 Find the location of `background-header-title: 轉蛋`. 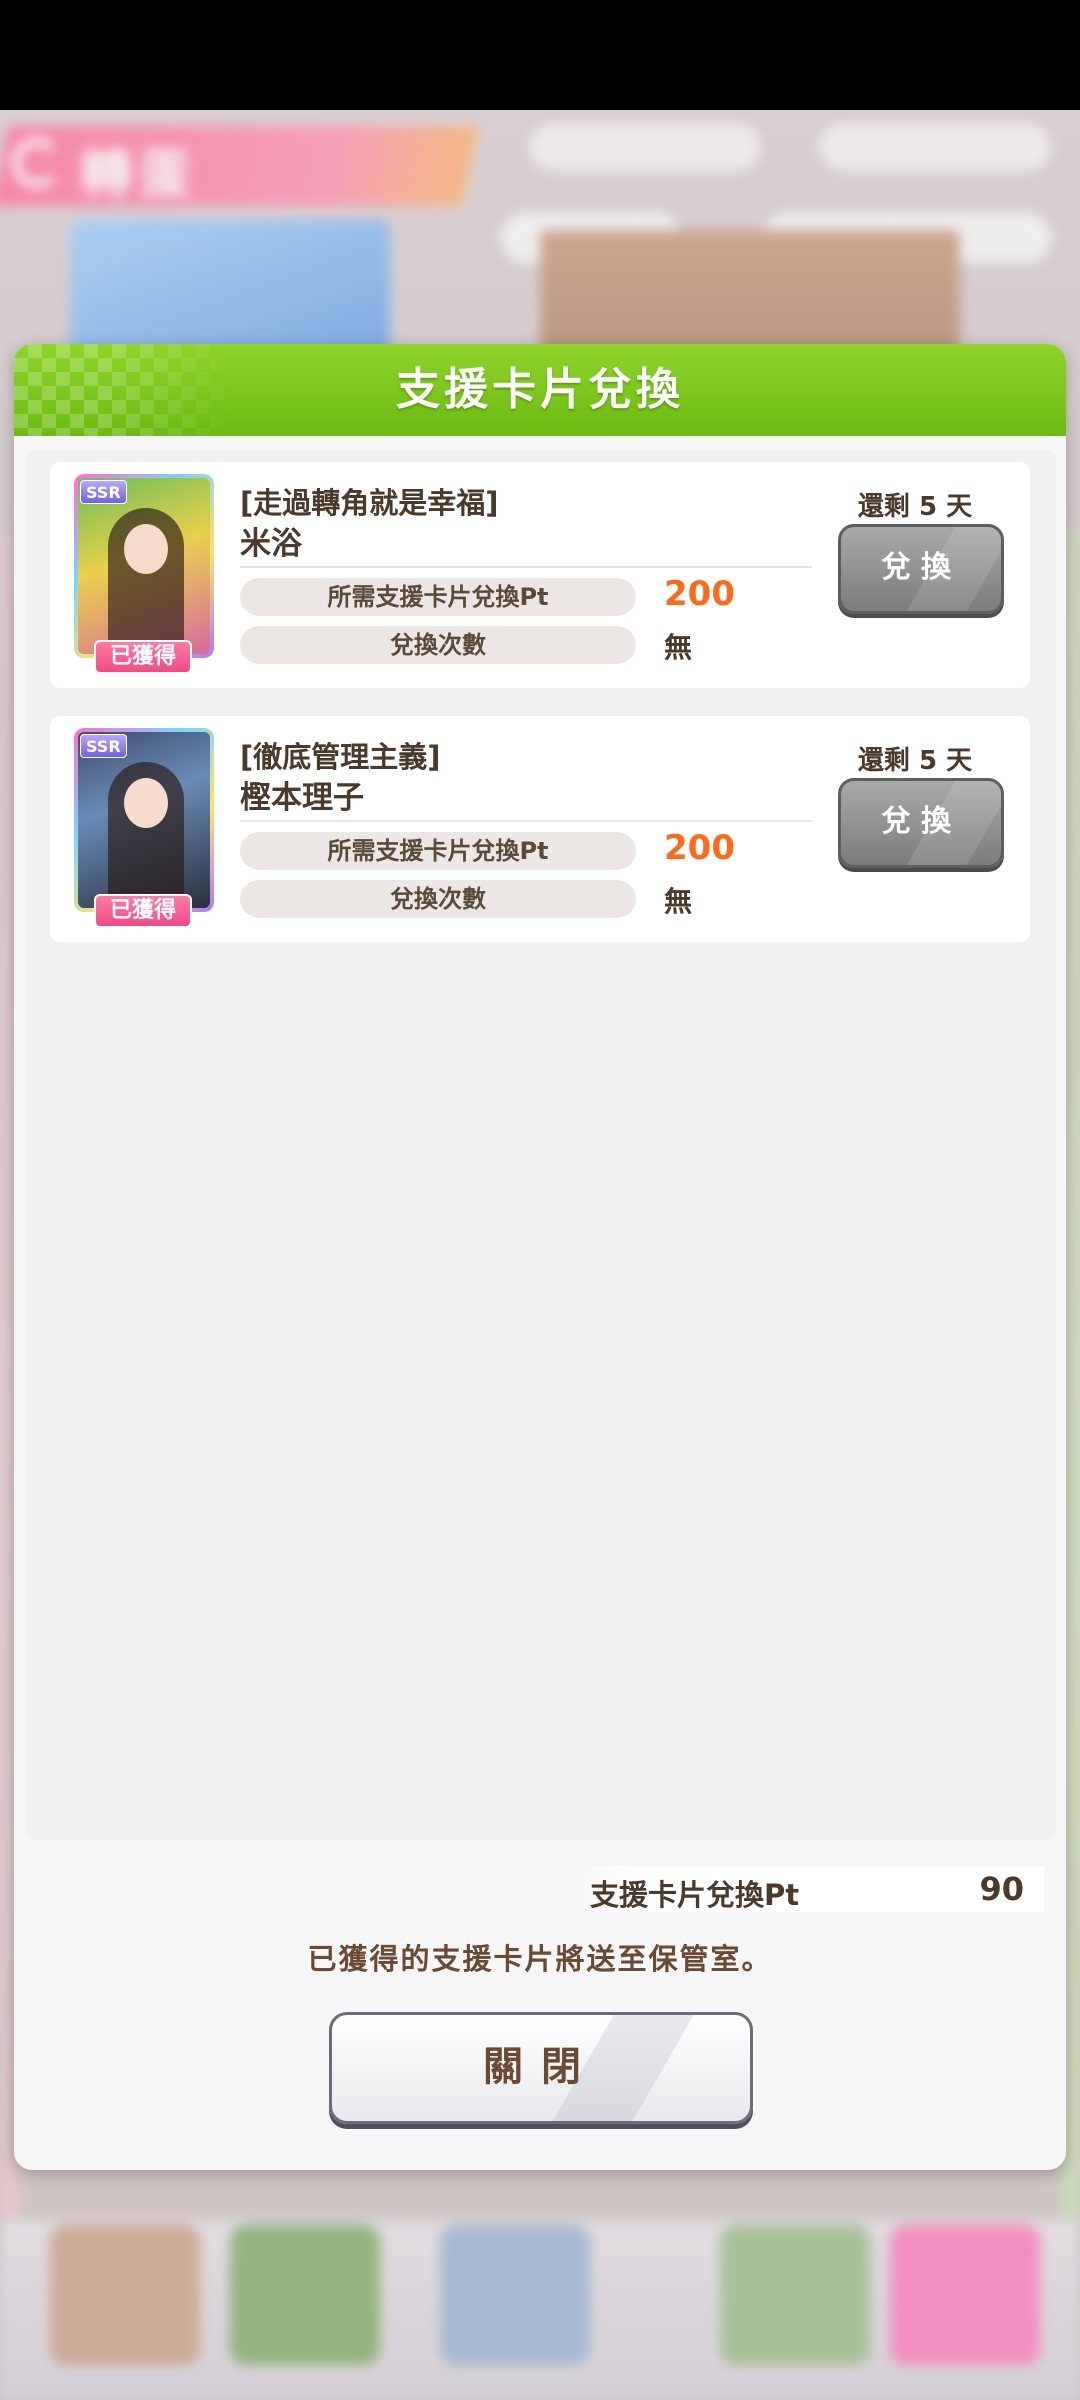

background-header-title: 轉蛋 is located at coordinates (138, 175).